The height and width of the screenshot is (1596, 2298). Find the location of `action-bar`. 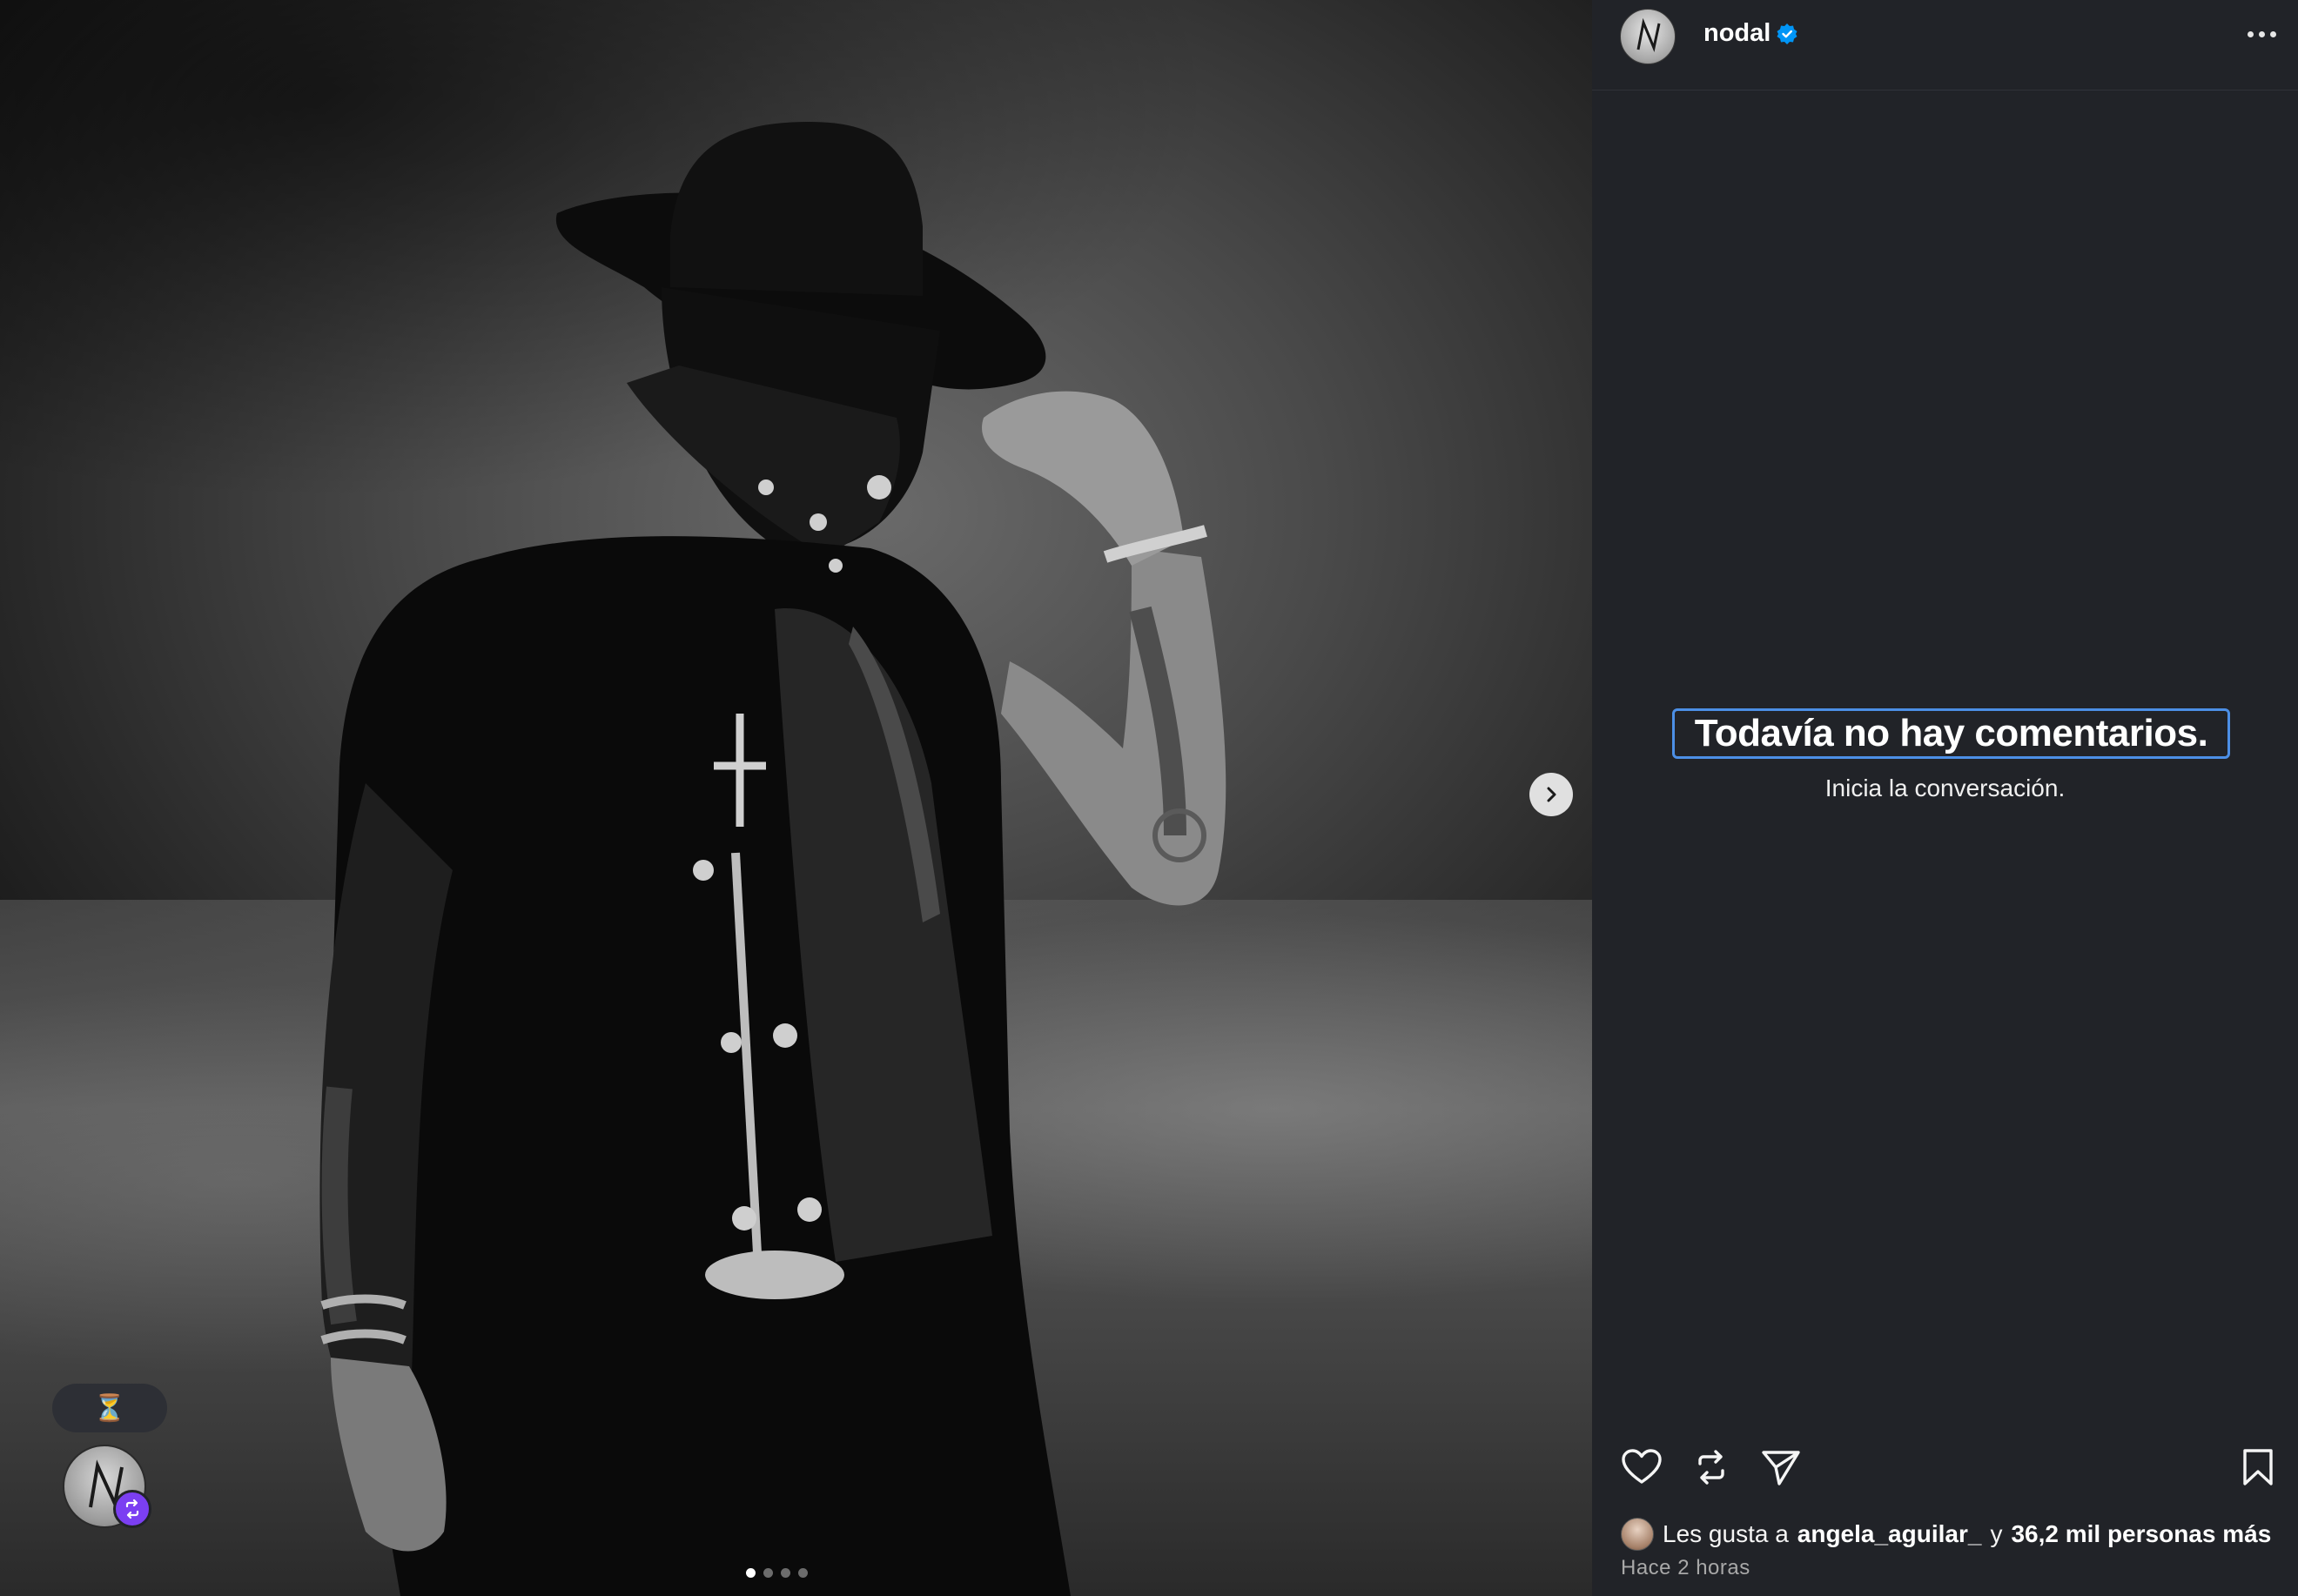

action-bar is located at coordinates (1950, 1469).